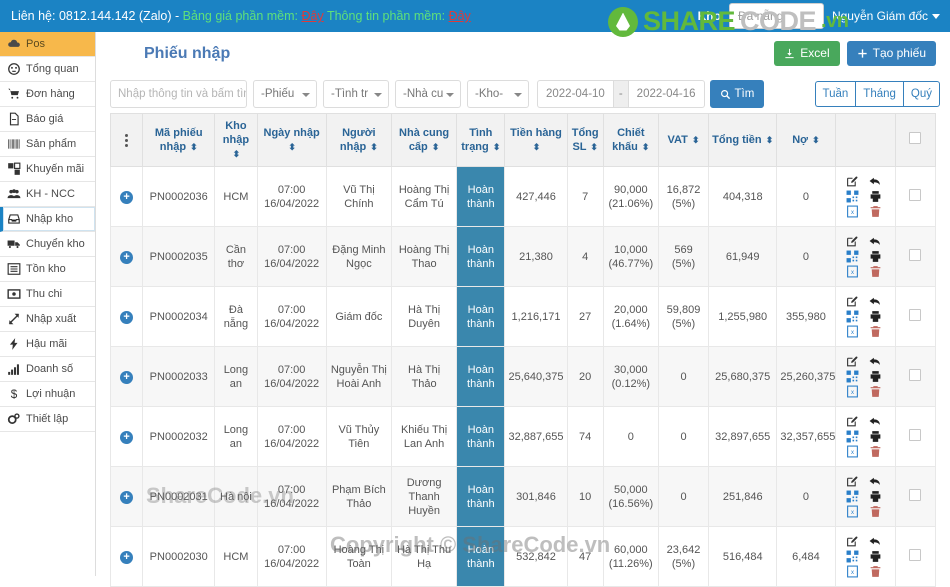 The height and width of the screenshot is (587, 950). I want to click on th-chiet-khau: Chiết khấu ⬍, so click(630, 140).